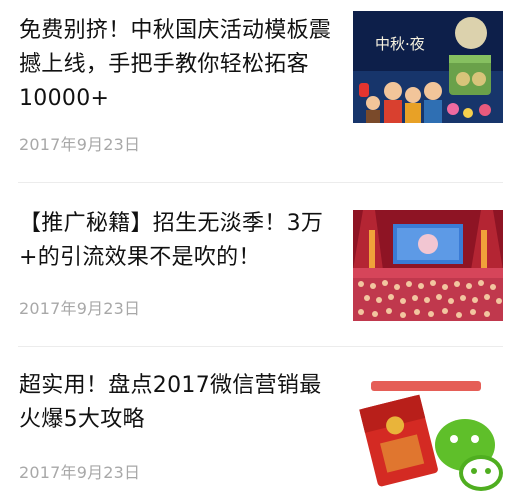  I want to click on article-title: 免费别挤！中秋国庆活动模板震撼上线，手把手教你轻松拓客10000+, so click(179, 65).